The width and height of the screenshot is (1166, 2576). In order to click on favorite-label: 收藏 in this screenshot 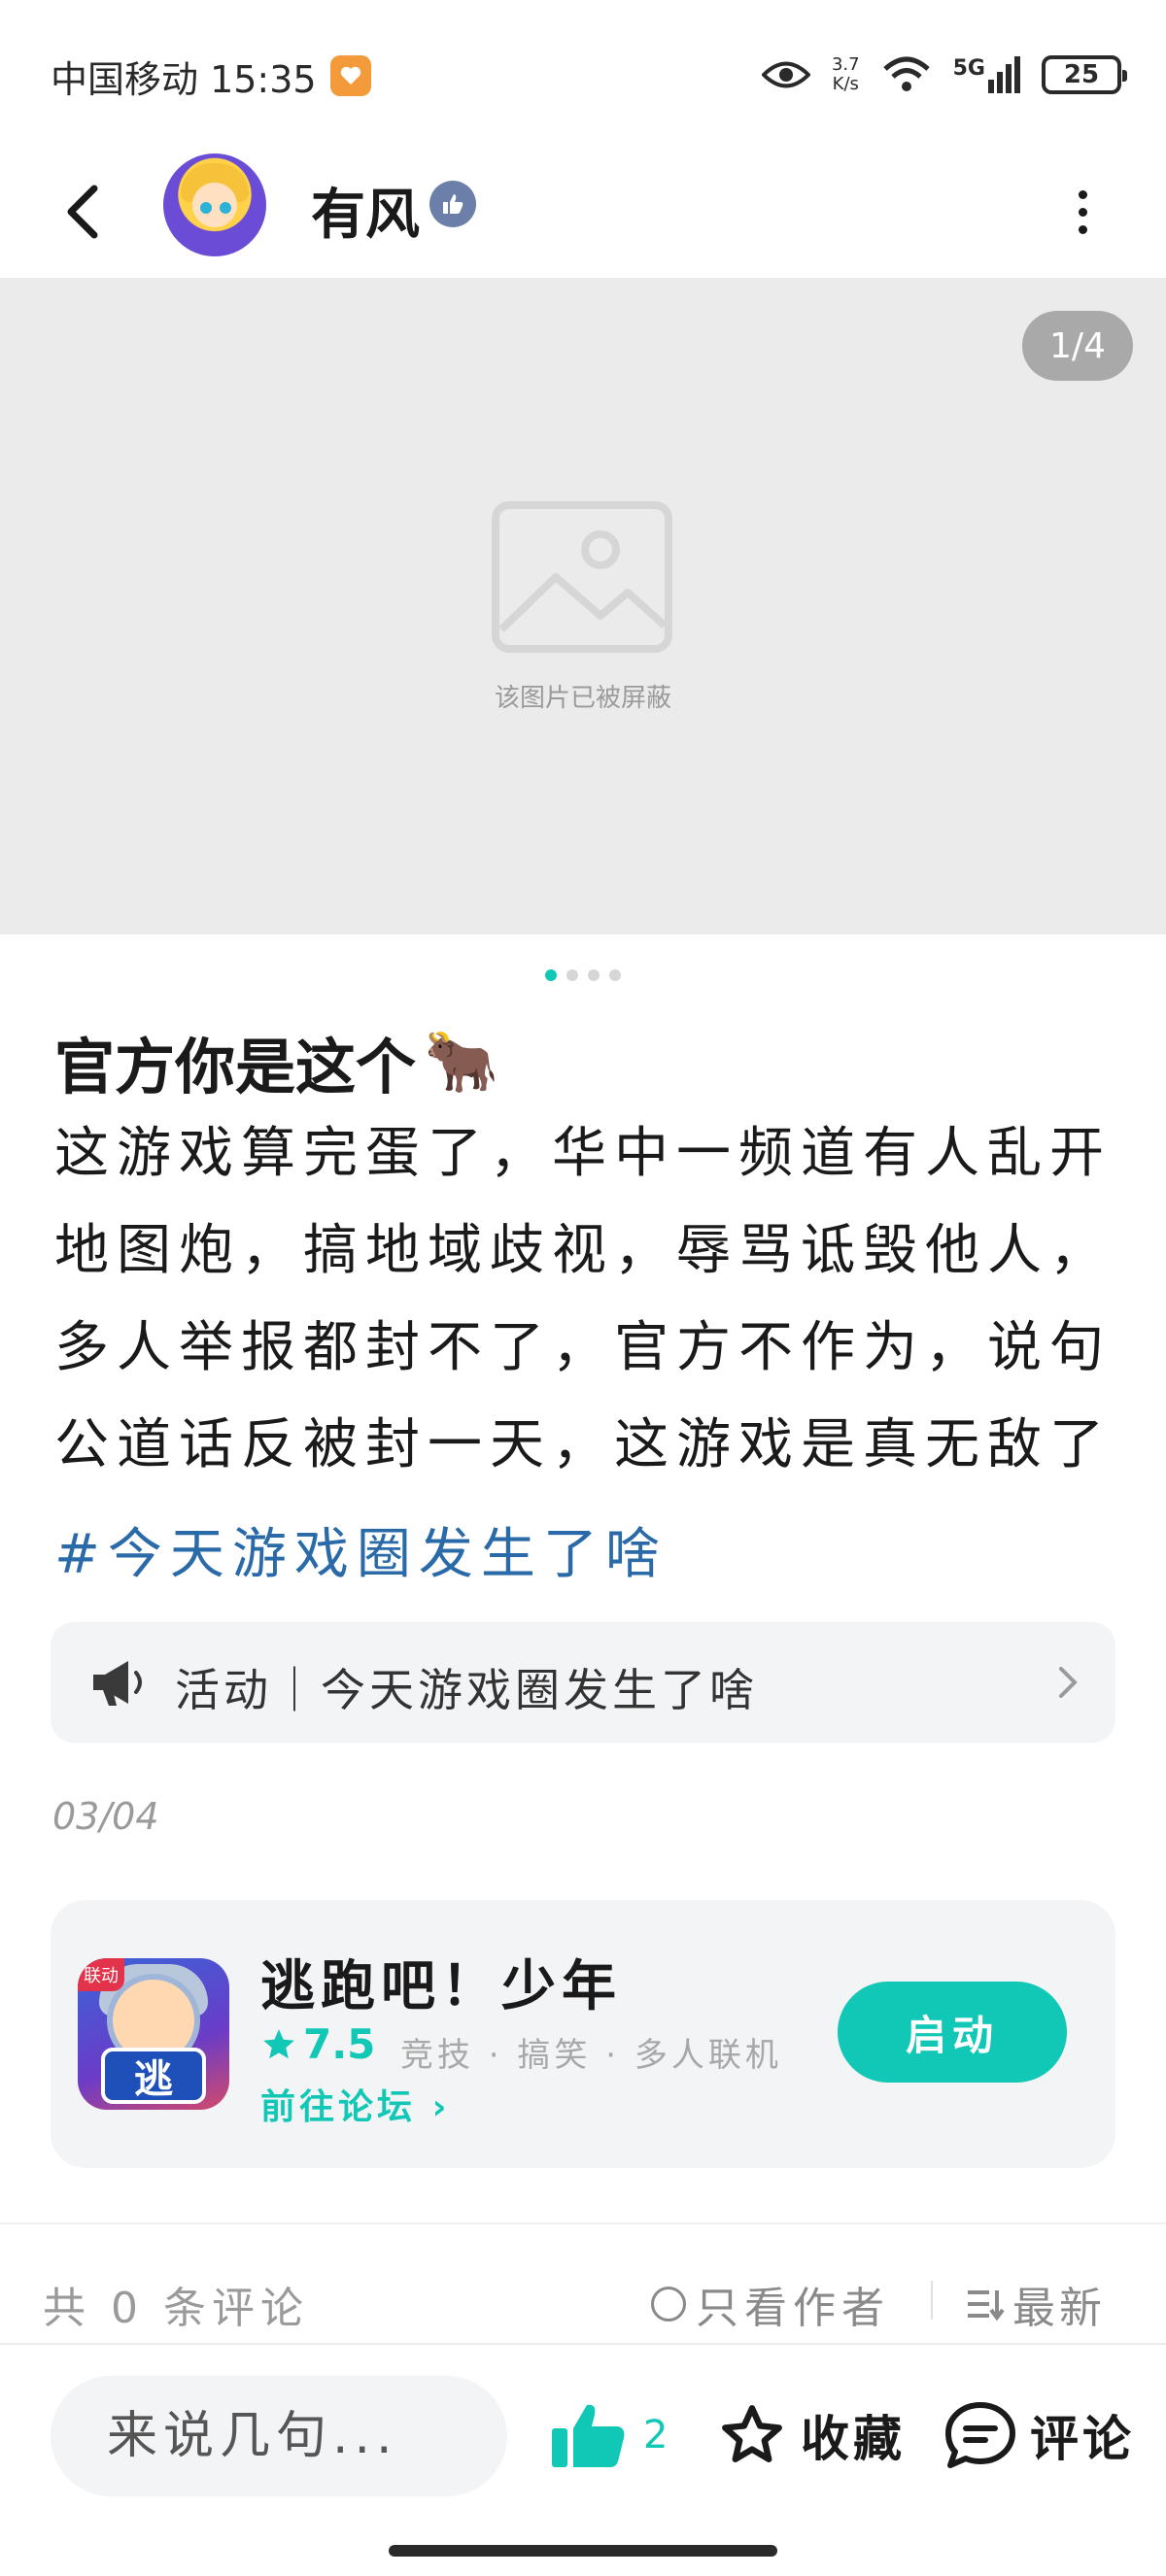, I will do `click(853, 2439)`.